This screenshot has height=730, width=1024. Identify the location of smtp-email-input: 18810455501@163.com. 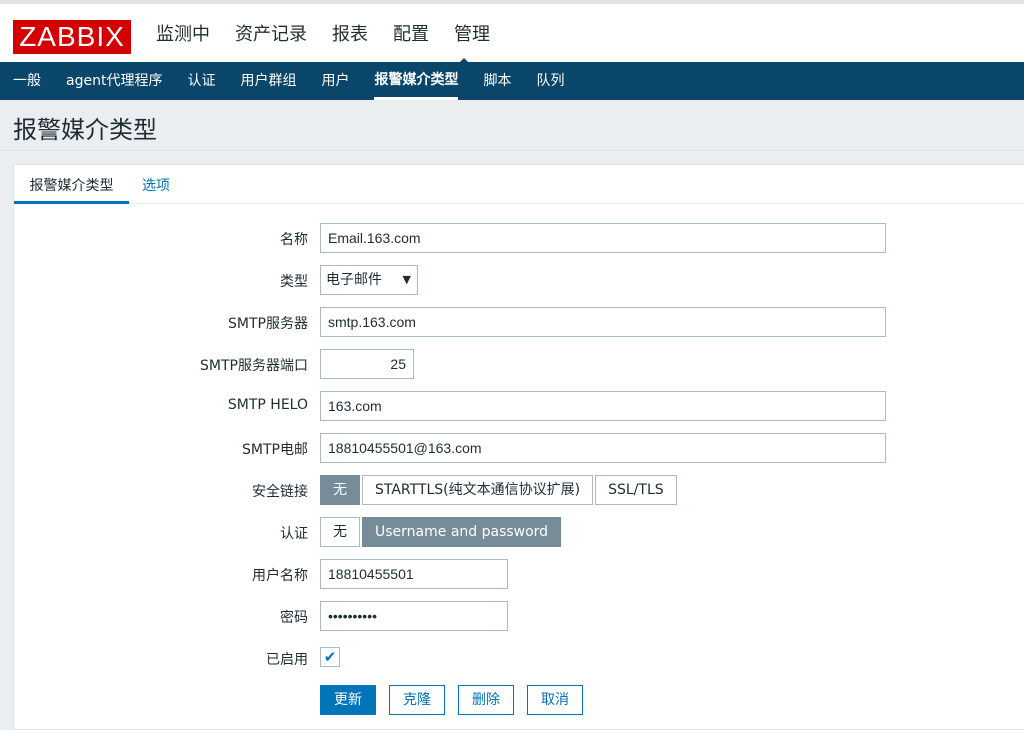
(603, 448).